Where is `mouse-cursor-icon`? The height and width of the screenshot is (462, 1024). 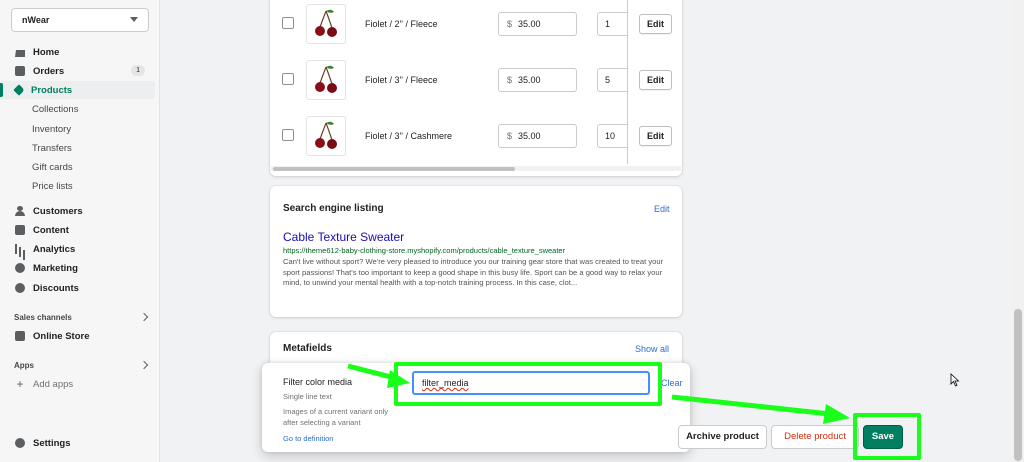
mouse-cursor-icon is located at coordinates (955, 380).